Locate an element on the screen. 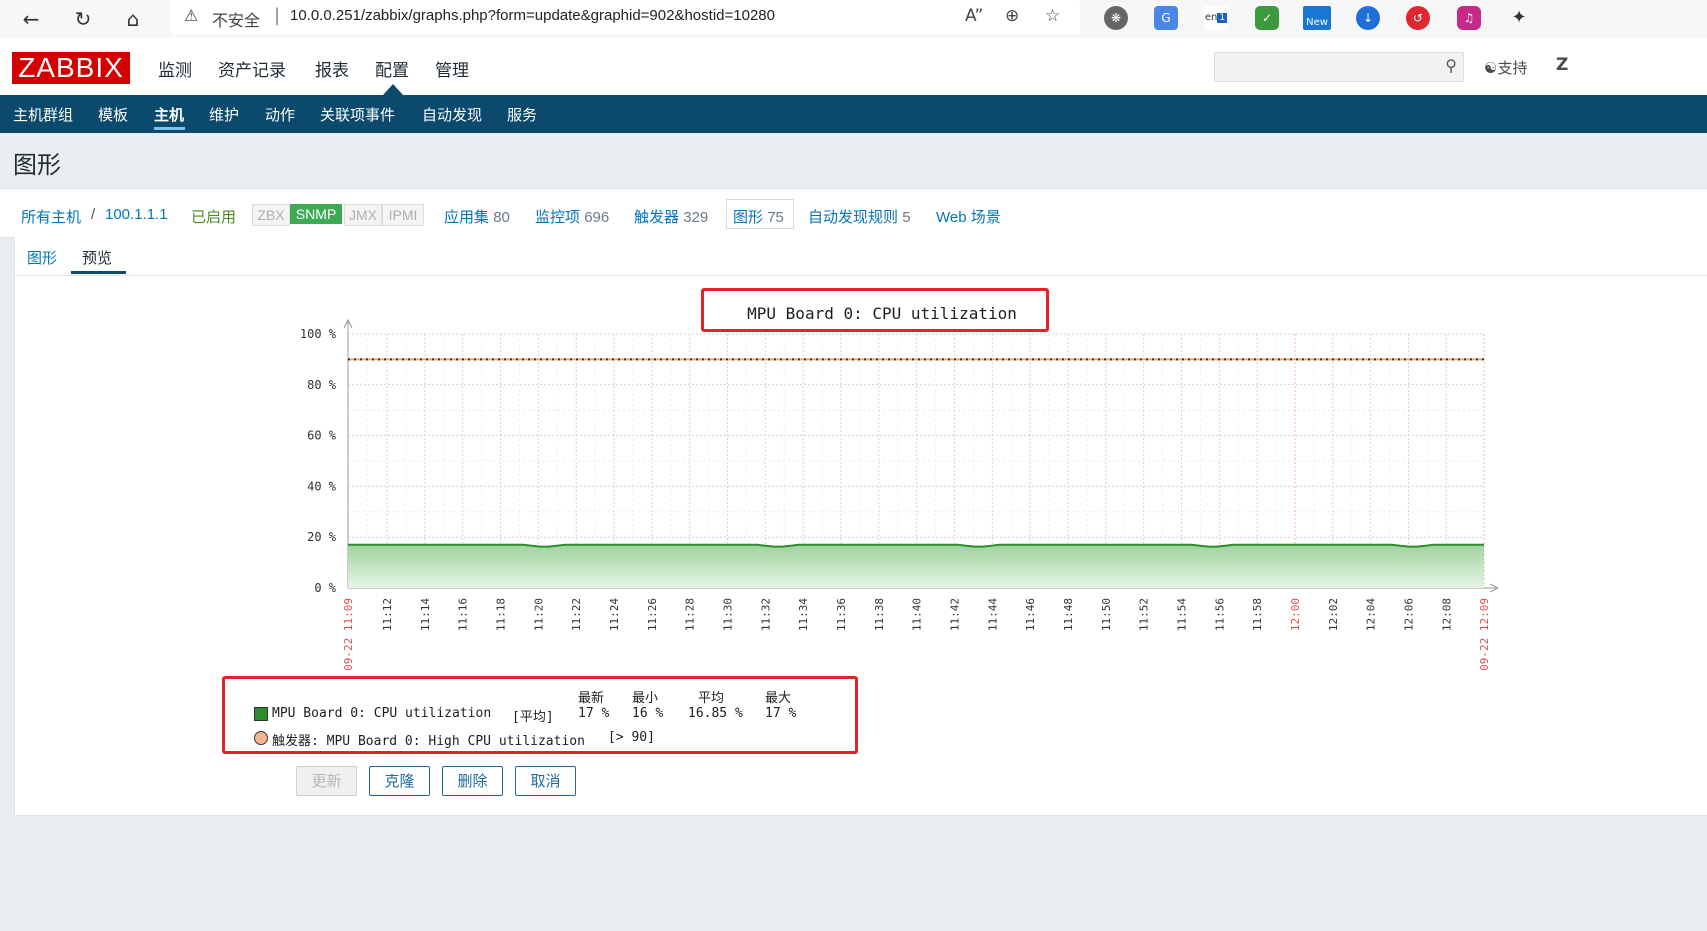 The image size is (1707, 931). x-tick-label: 11:12 is located at coordinates (387, 614).